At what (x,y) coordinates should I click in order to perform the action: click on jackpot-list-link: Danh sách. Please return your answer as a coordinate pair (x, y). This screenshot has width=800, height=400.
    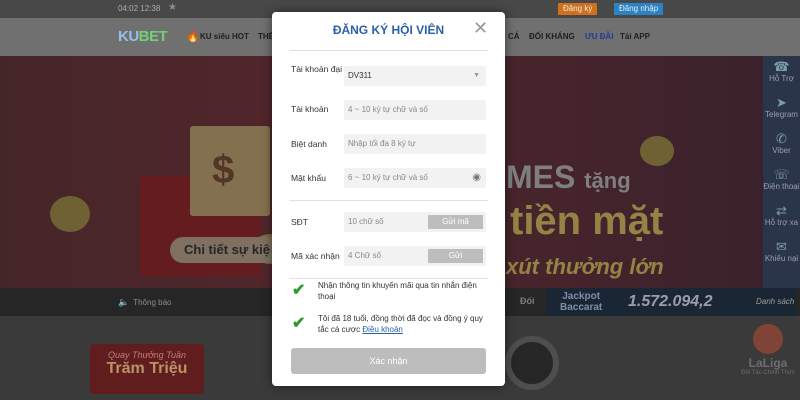
    Looking at the image, I should click on (775, 301).